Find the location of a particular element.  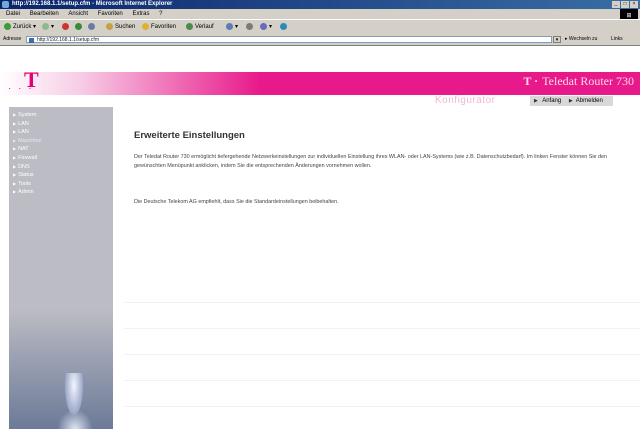

sidebar-item-lan-2: ▶ LAN is located at coordinates (61, 132).